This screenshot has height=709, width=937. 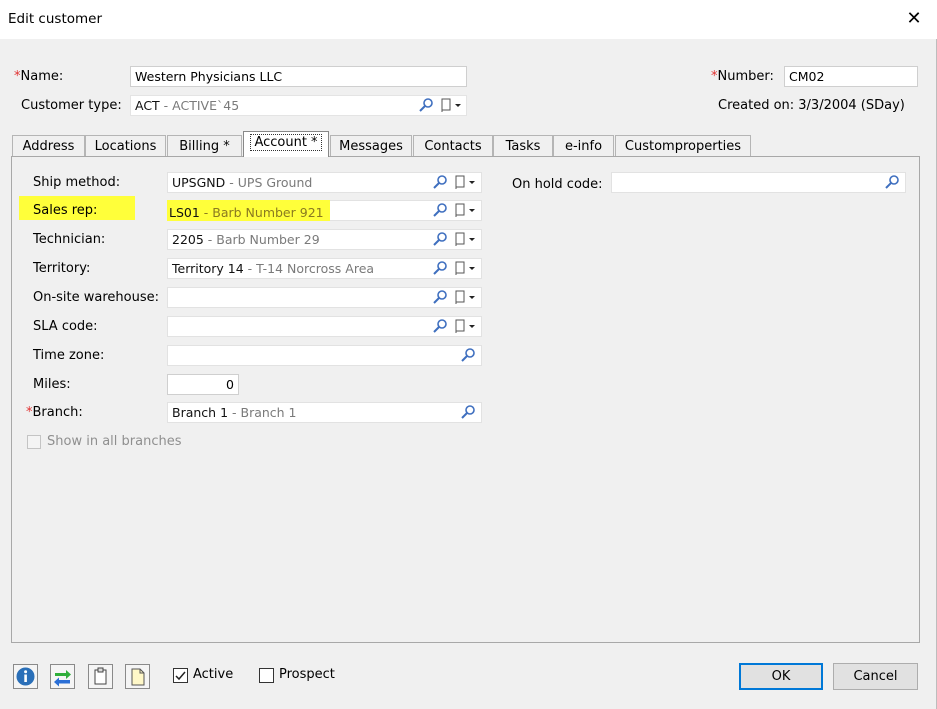 I want to click on document-button, so click(x=137, y=676).